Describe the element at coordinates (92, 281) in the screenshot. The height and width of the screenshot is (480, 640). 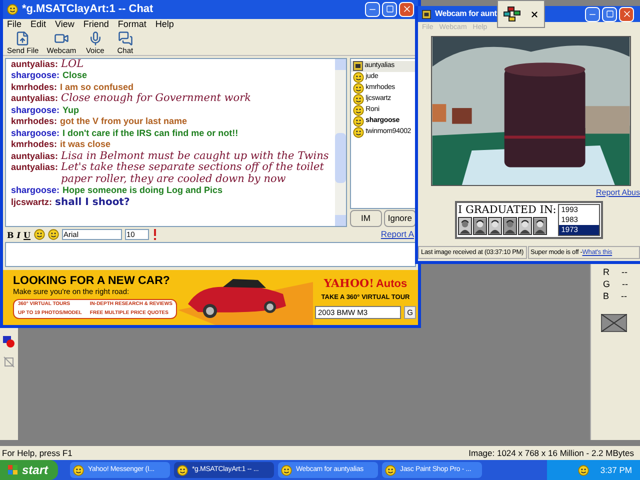
I see `ad-headline: LOOKING FOR A NEW CAR?` at that location.